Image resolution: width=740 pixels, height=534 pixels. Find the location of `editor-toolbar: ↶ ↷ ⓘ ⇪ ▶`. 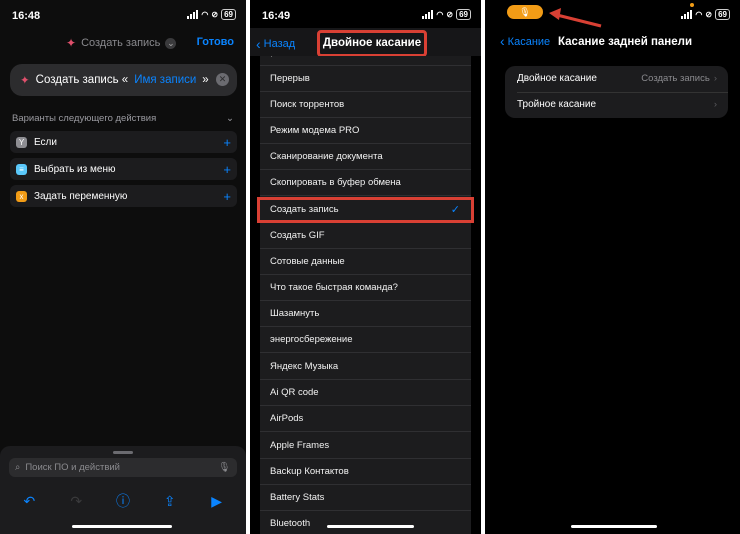

editor-toolbar: ↶ ↷ ⓘ ⇪ ▶ is located at coordinates (123, 501).